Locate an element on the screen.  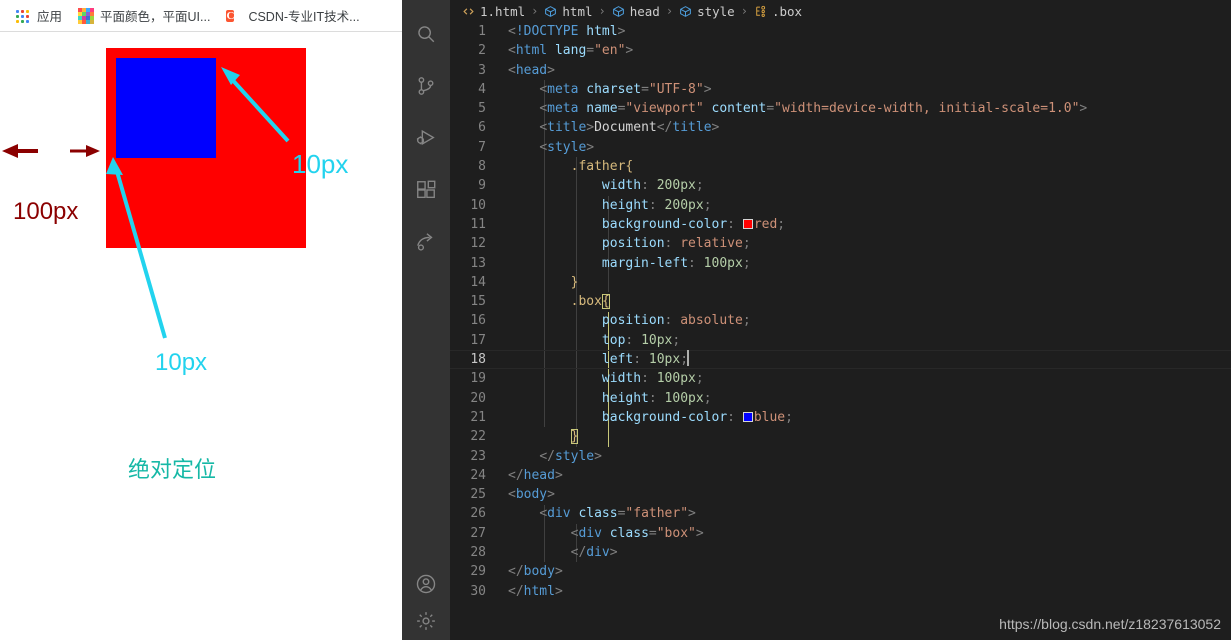
code-line: 21 background-color: blue; is located at coordinates (840, 417).